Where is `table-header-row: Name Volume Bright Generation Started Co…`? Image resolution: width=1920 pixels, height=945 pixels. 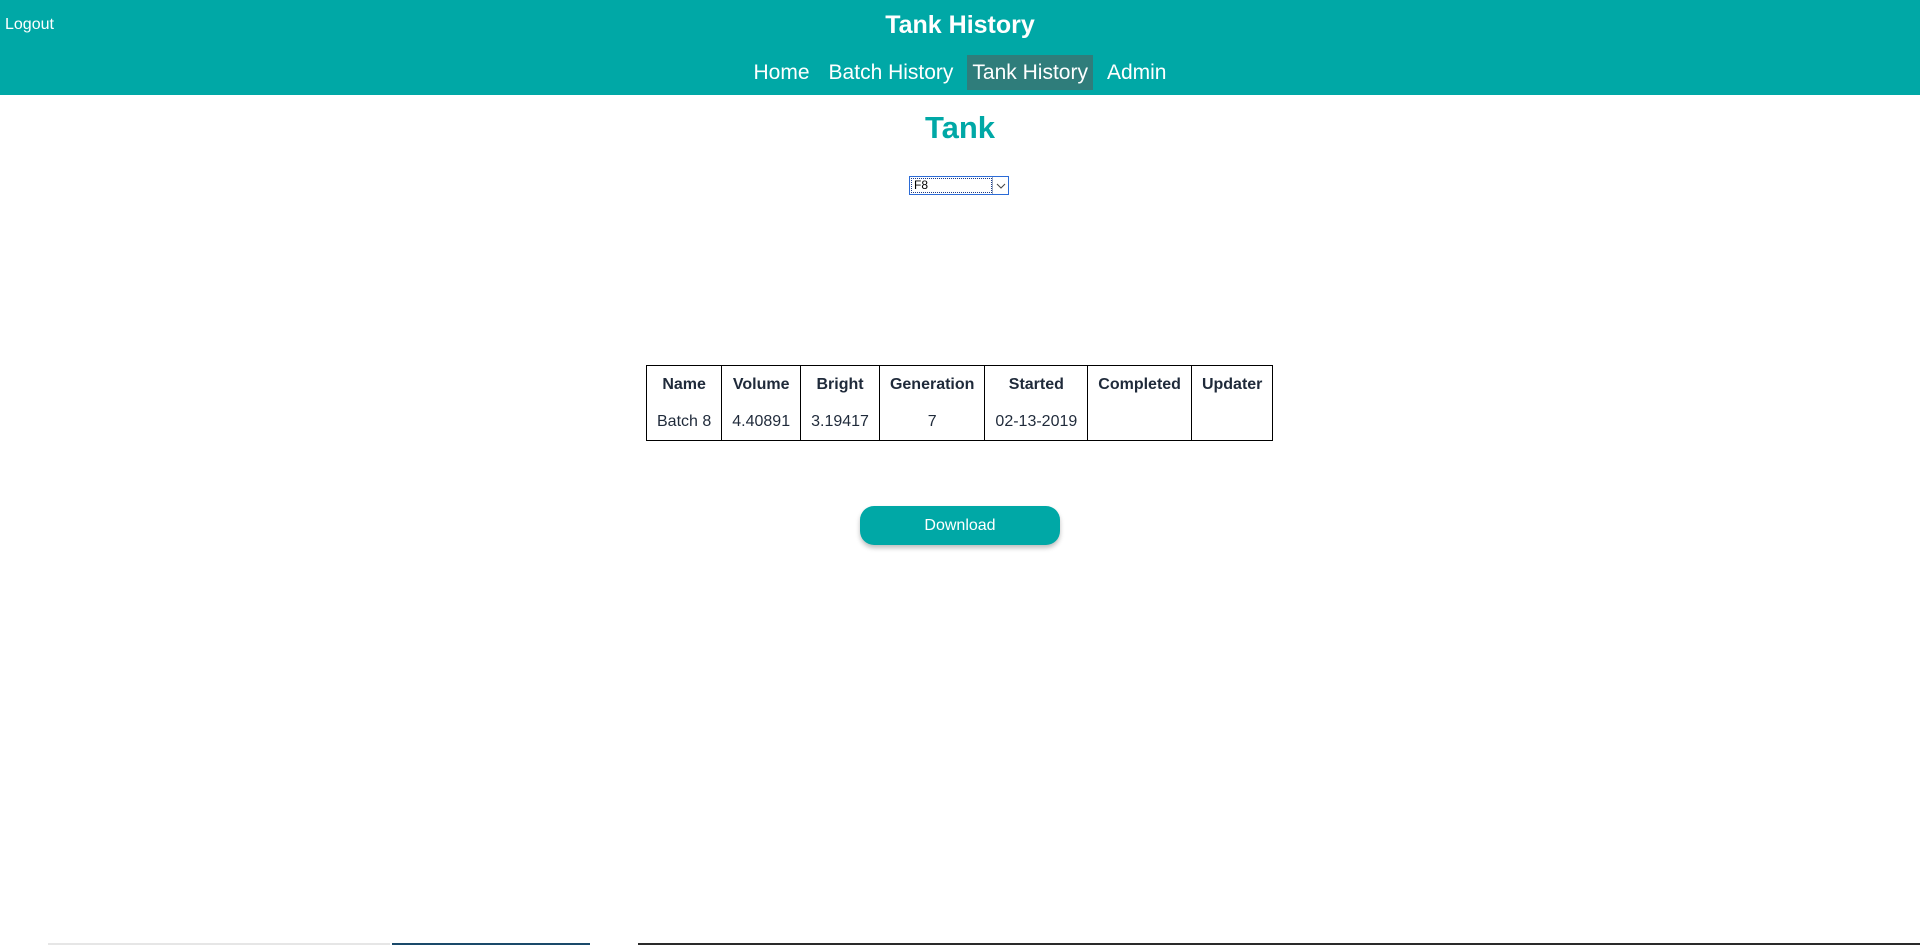 table-header-row: Name Volume Bright Generation Started Co… is located at coordinates (959, 384).